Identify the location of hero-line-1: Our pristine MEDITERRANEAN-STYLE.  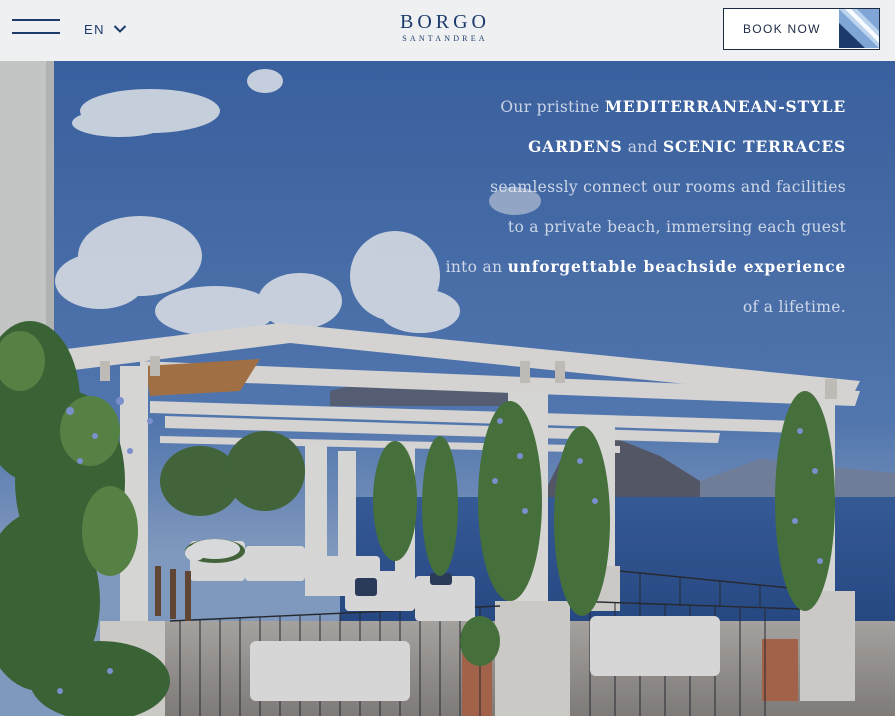
(673, 106).